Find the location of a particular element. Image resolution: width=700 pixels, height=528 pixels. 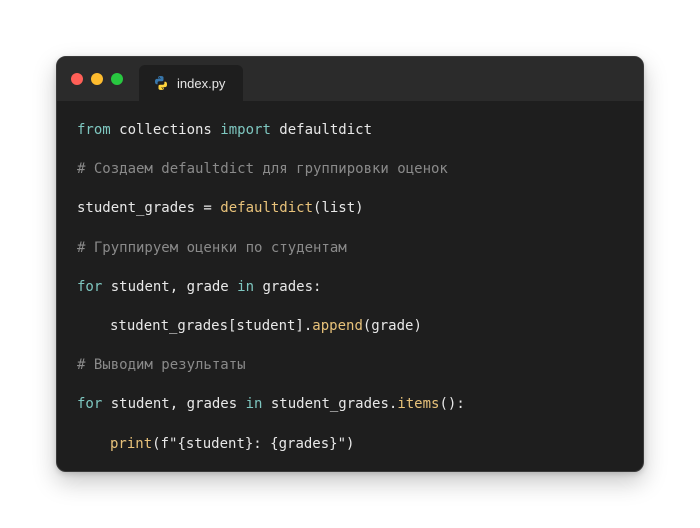

code-line-4: # Группируем оценки по студентам is located at coordinates (360, 248).